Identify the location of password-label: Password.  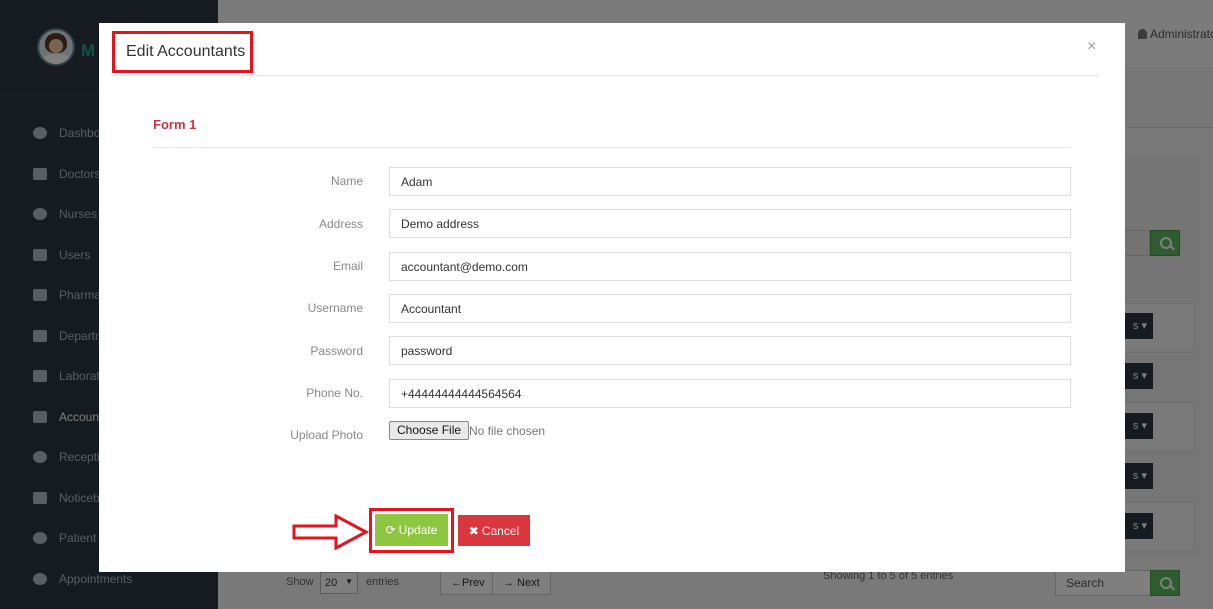
(336, 351).